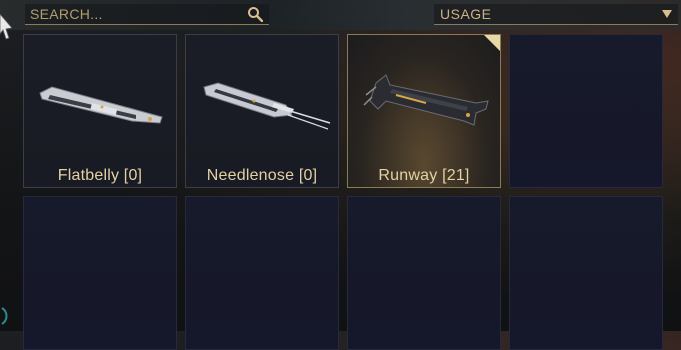  What do you see at coordinates (255, 14) in the screenshot?
I see `search-icon` at bounding box center [255, 14].